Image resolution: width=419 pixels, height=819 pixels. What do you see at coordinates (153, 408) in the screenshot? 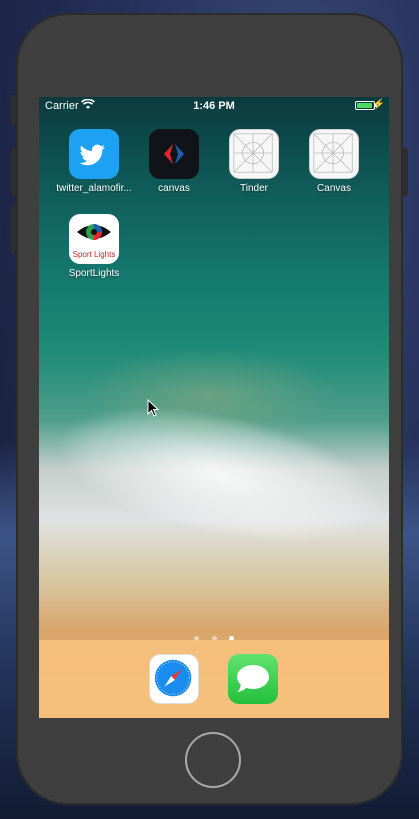
I see `mouse-pointer-icon` at bounding box center [153, 408].